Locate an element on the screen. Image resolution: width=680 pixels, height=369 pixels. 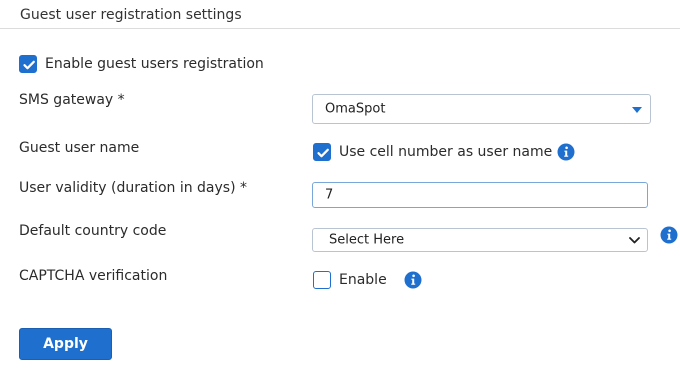
sms-gateway-select: OmaSpot is located at coordinates (481, 109).